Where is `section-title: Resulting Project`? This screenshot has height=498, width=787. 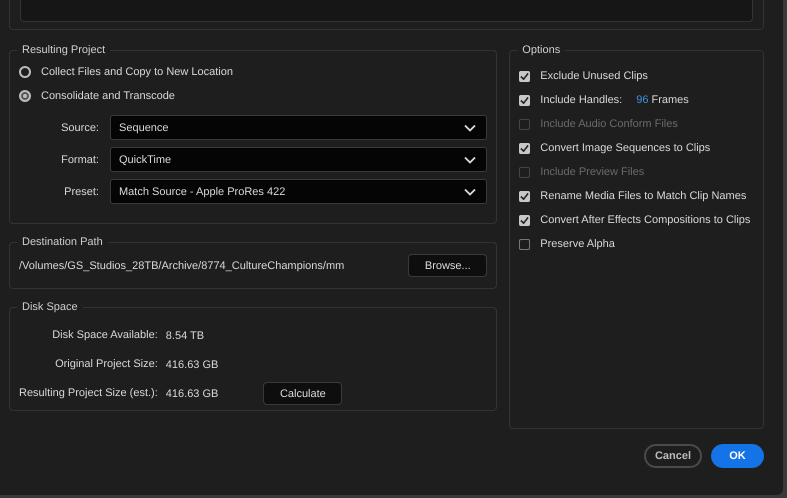 section-title: Resulting Project is located at coordinates (63, 50).